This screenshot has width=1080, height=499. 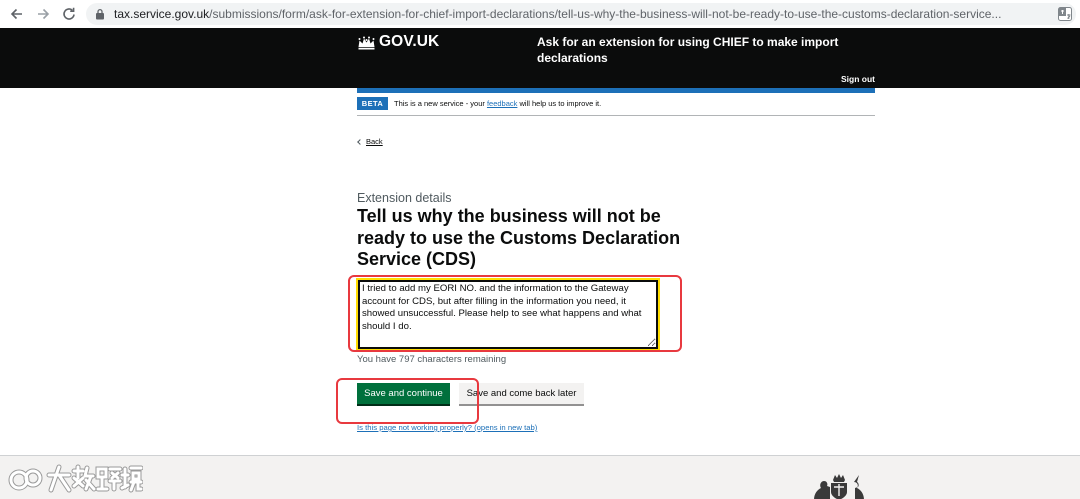 I want to click on header-accent-bar, so click(x=616, y=90).